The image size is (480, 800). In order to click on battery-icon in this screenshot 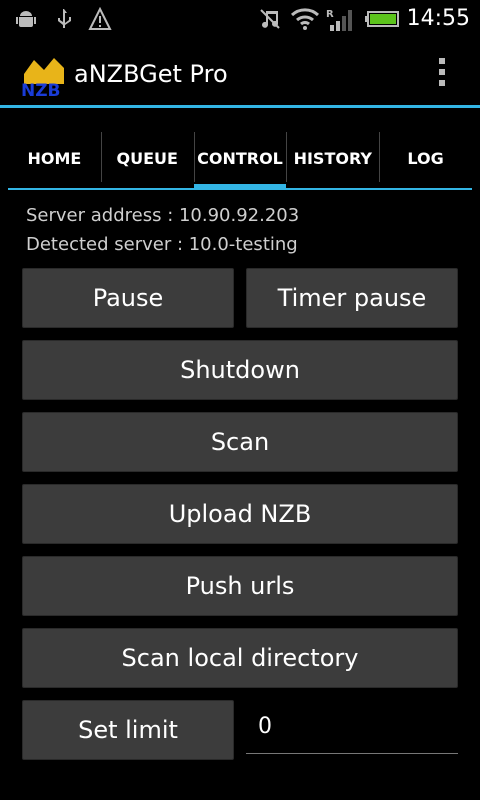, I will do `click(382, 19)`.